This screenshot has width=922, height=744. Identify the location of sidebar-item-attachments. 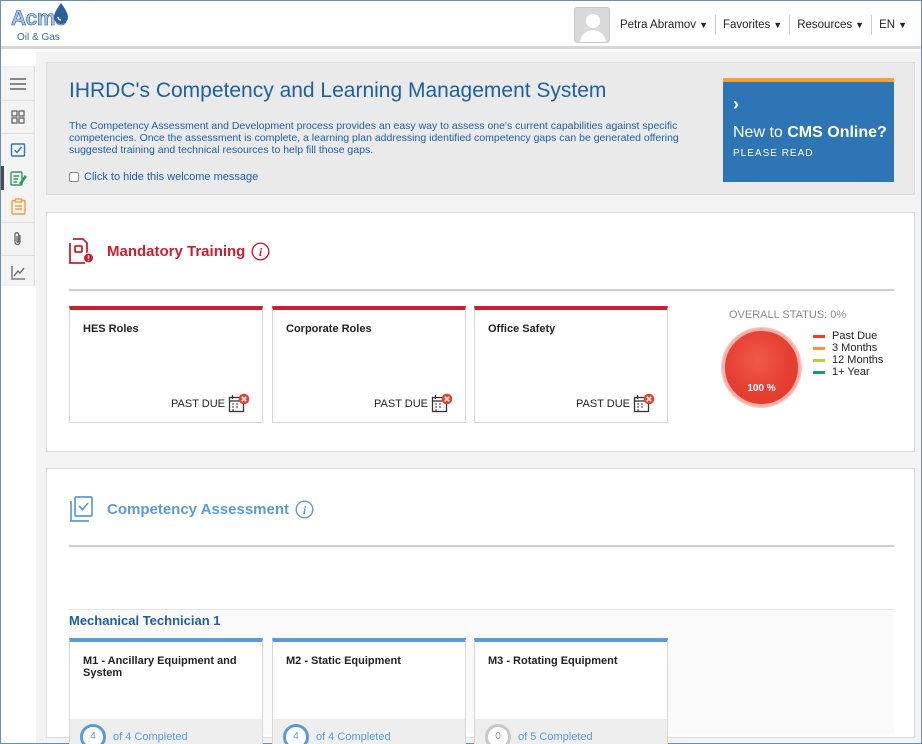
(18, 239).